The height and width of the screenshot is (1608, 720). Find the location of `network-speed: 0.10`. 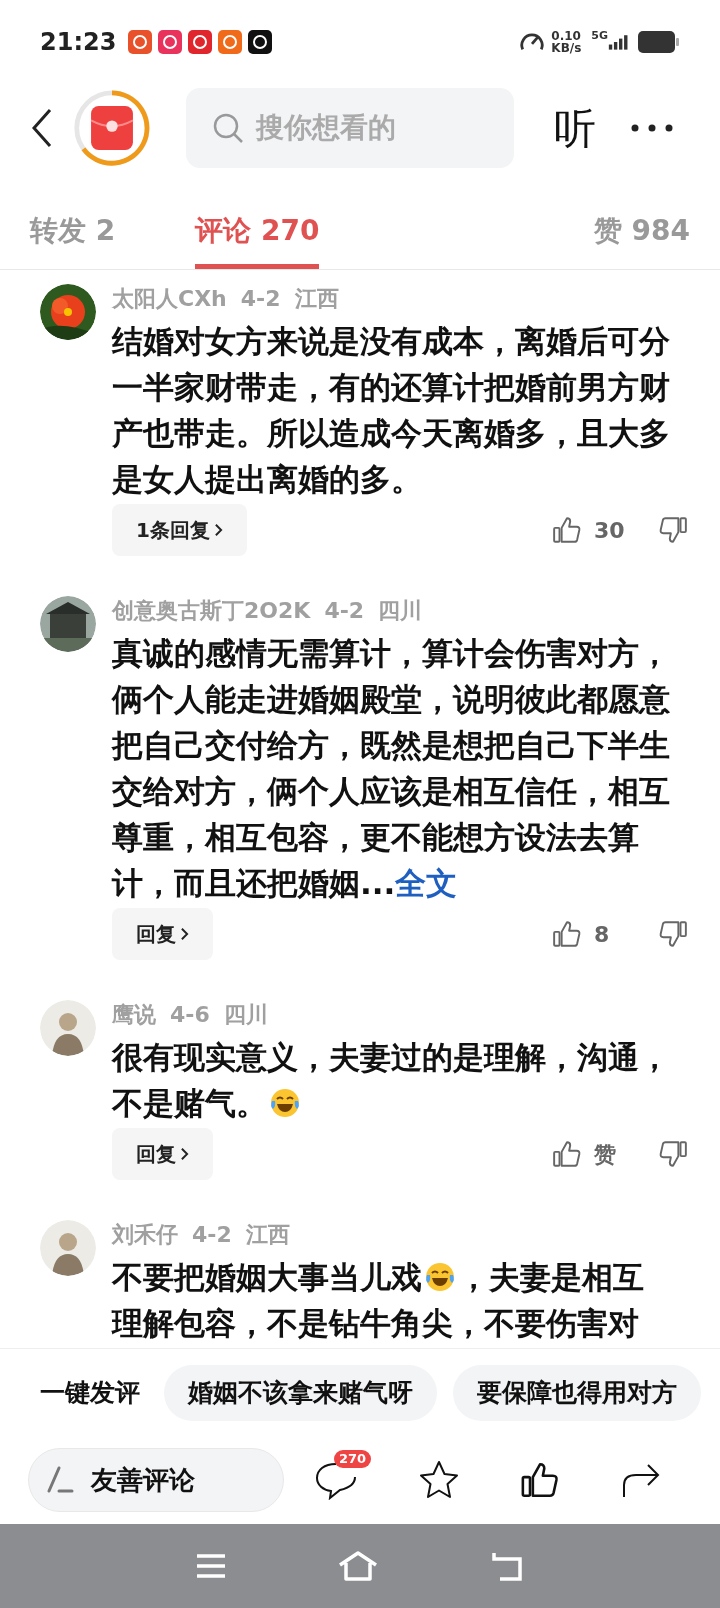

network-speed: 0.10 is located at coordinates (566, 36).